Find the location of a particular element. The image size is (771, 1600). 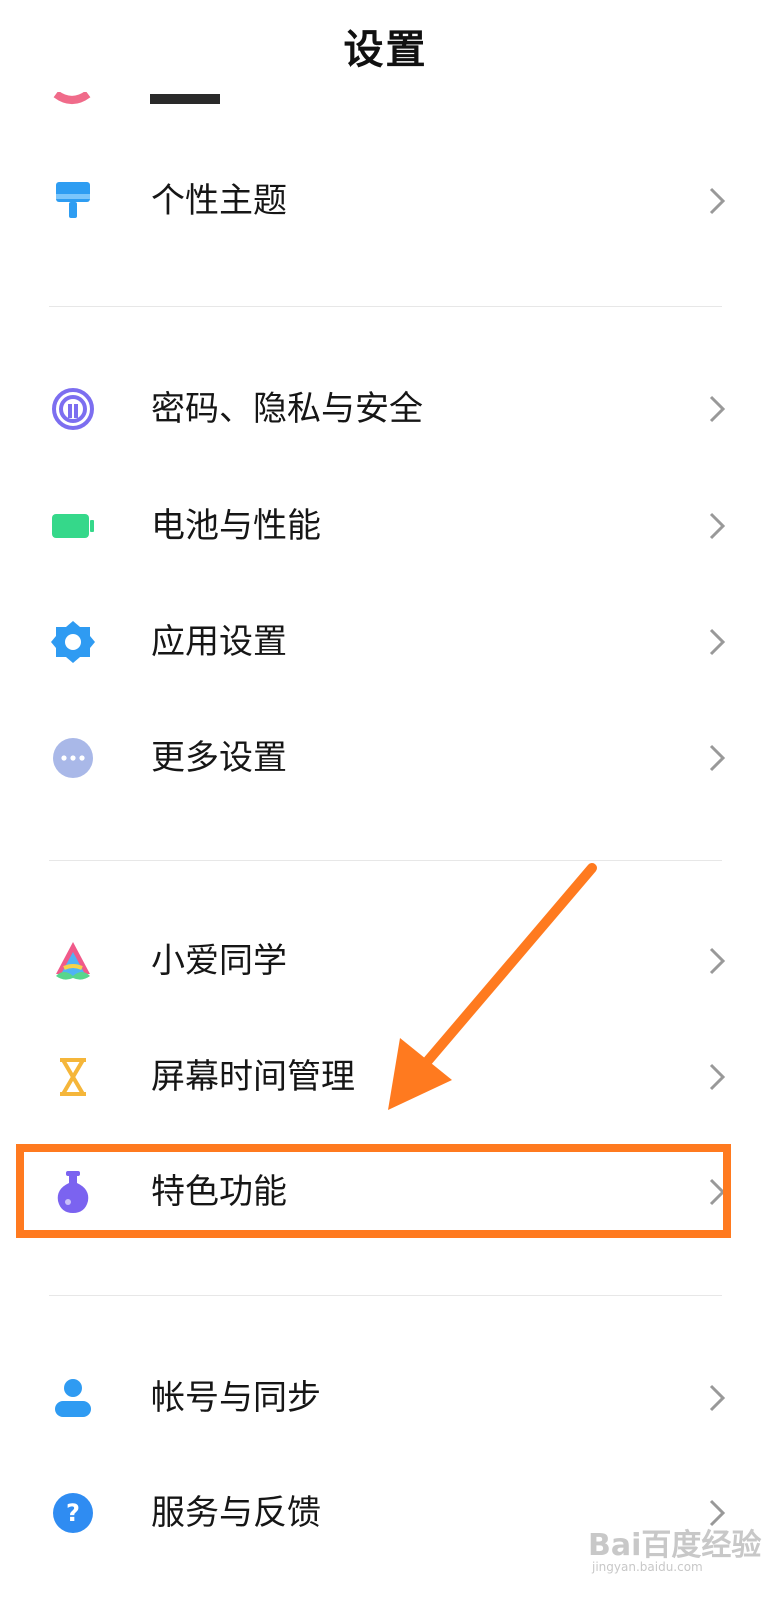

settings-item-label: 服务与反馈 is located at coordinates (236, 1513).